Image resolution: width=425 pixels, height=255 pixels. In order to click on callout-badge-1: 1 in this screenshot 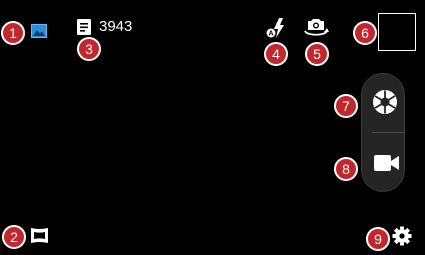, I will do `click(13, 33)`.